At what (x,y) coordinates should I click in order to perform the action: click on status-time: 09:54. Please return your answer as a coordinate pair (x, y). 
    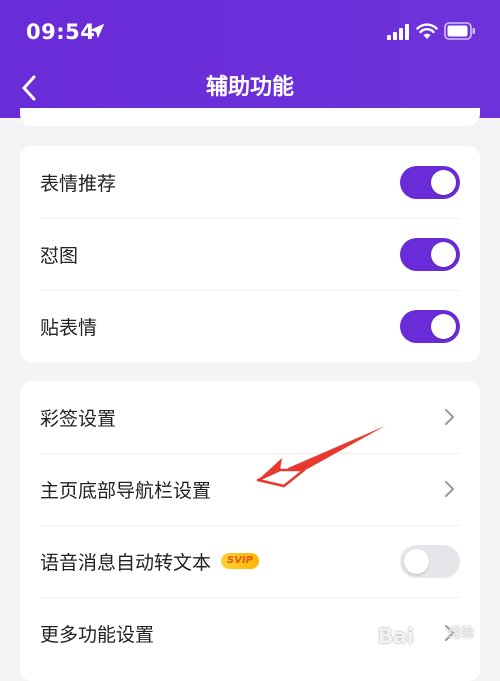
    Looking at the image, I should click on (61, 32).